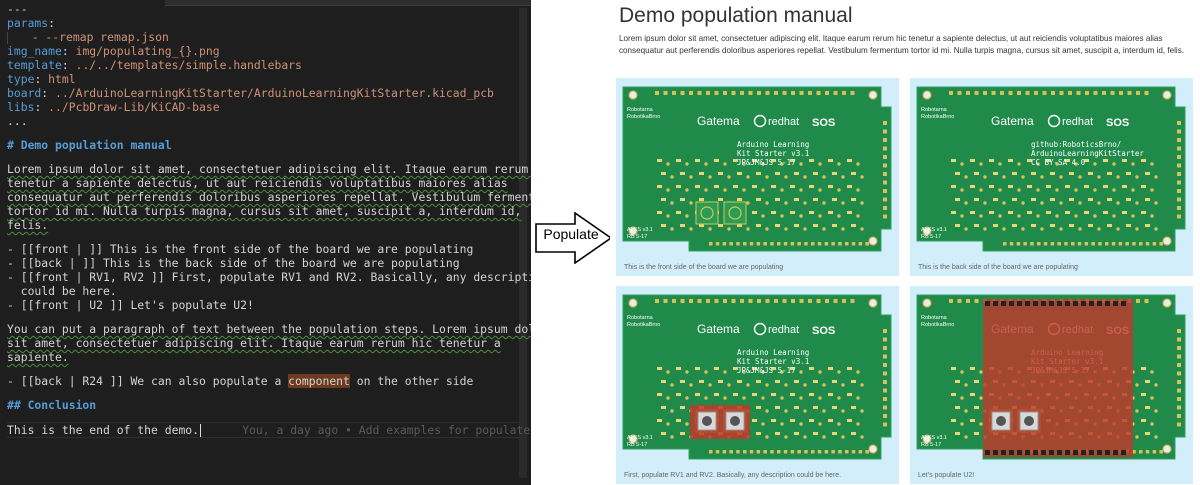 The height and width of the screenshot is (485, 1200). What do you see at coordinates (571, 234) in the screenshot?
I see `populate-label: Populate` at bounding box center [571, 234].